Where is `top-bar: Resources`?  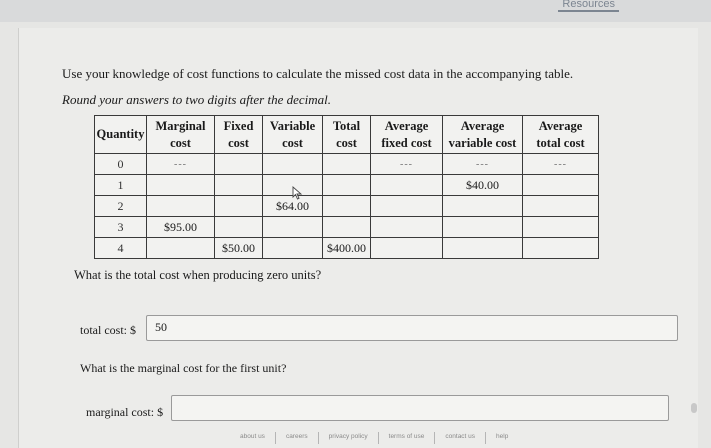 top-bar: Resources is located at coordinates (355, 11).